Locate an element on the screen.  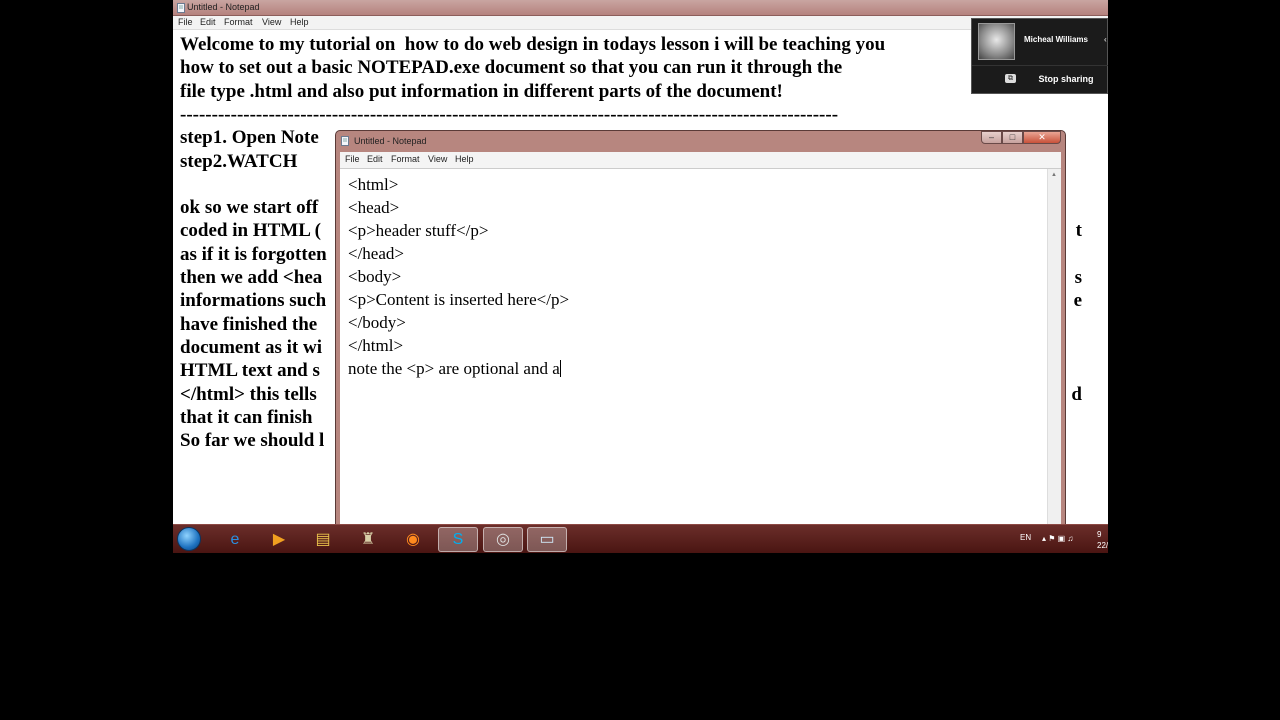
caller-name: Micheal Williams is located at coordinates (1056, 39).